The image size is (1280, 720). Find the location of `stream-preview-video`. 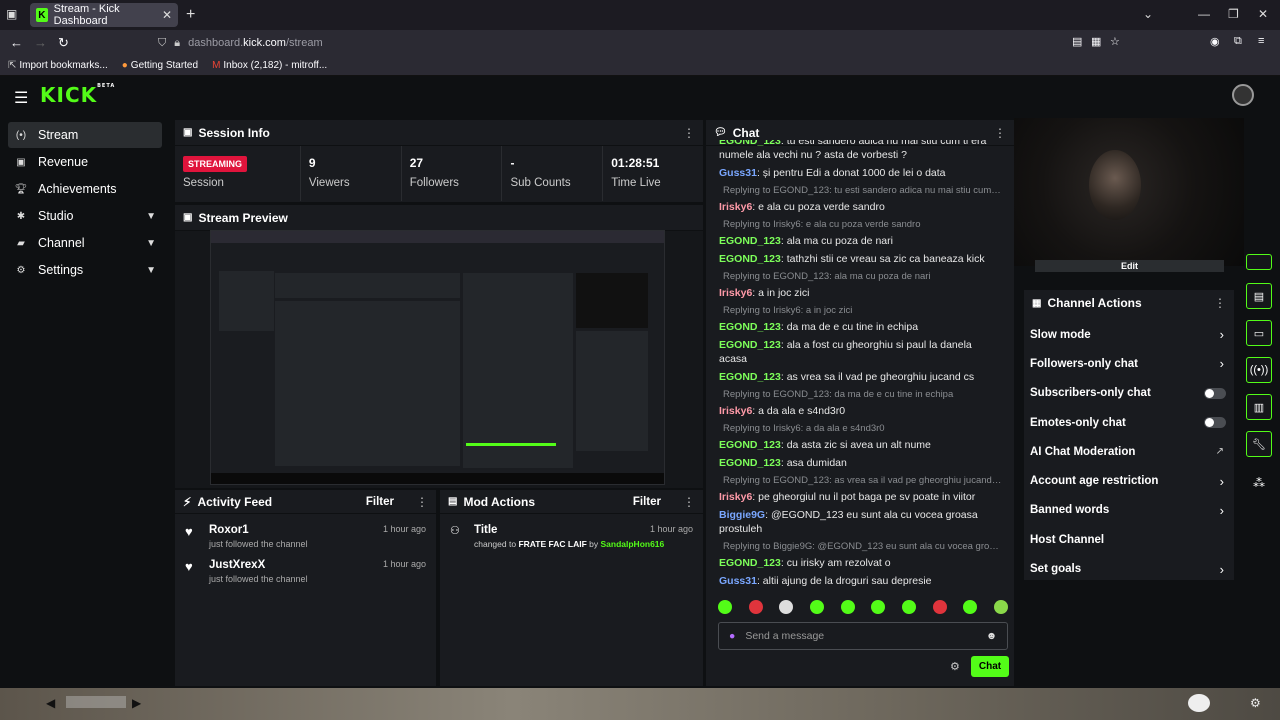

stream-preview-video is located at coordinates (437, 357).